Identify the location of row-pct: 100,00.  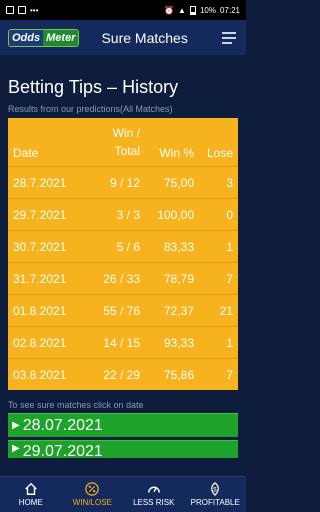
(175, 214).